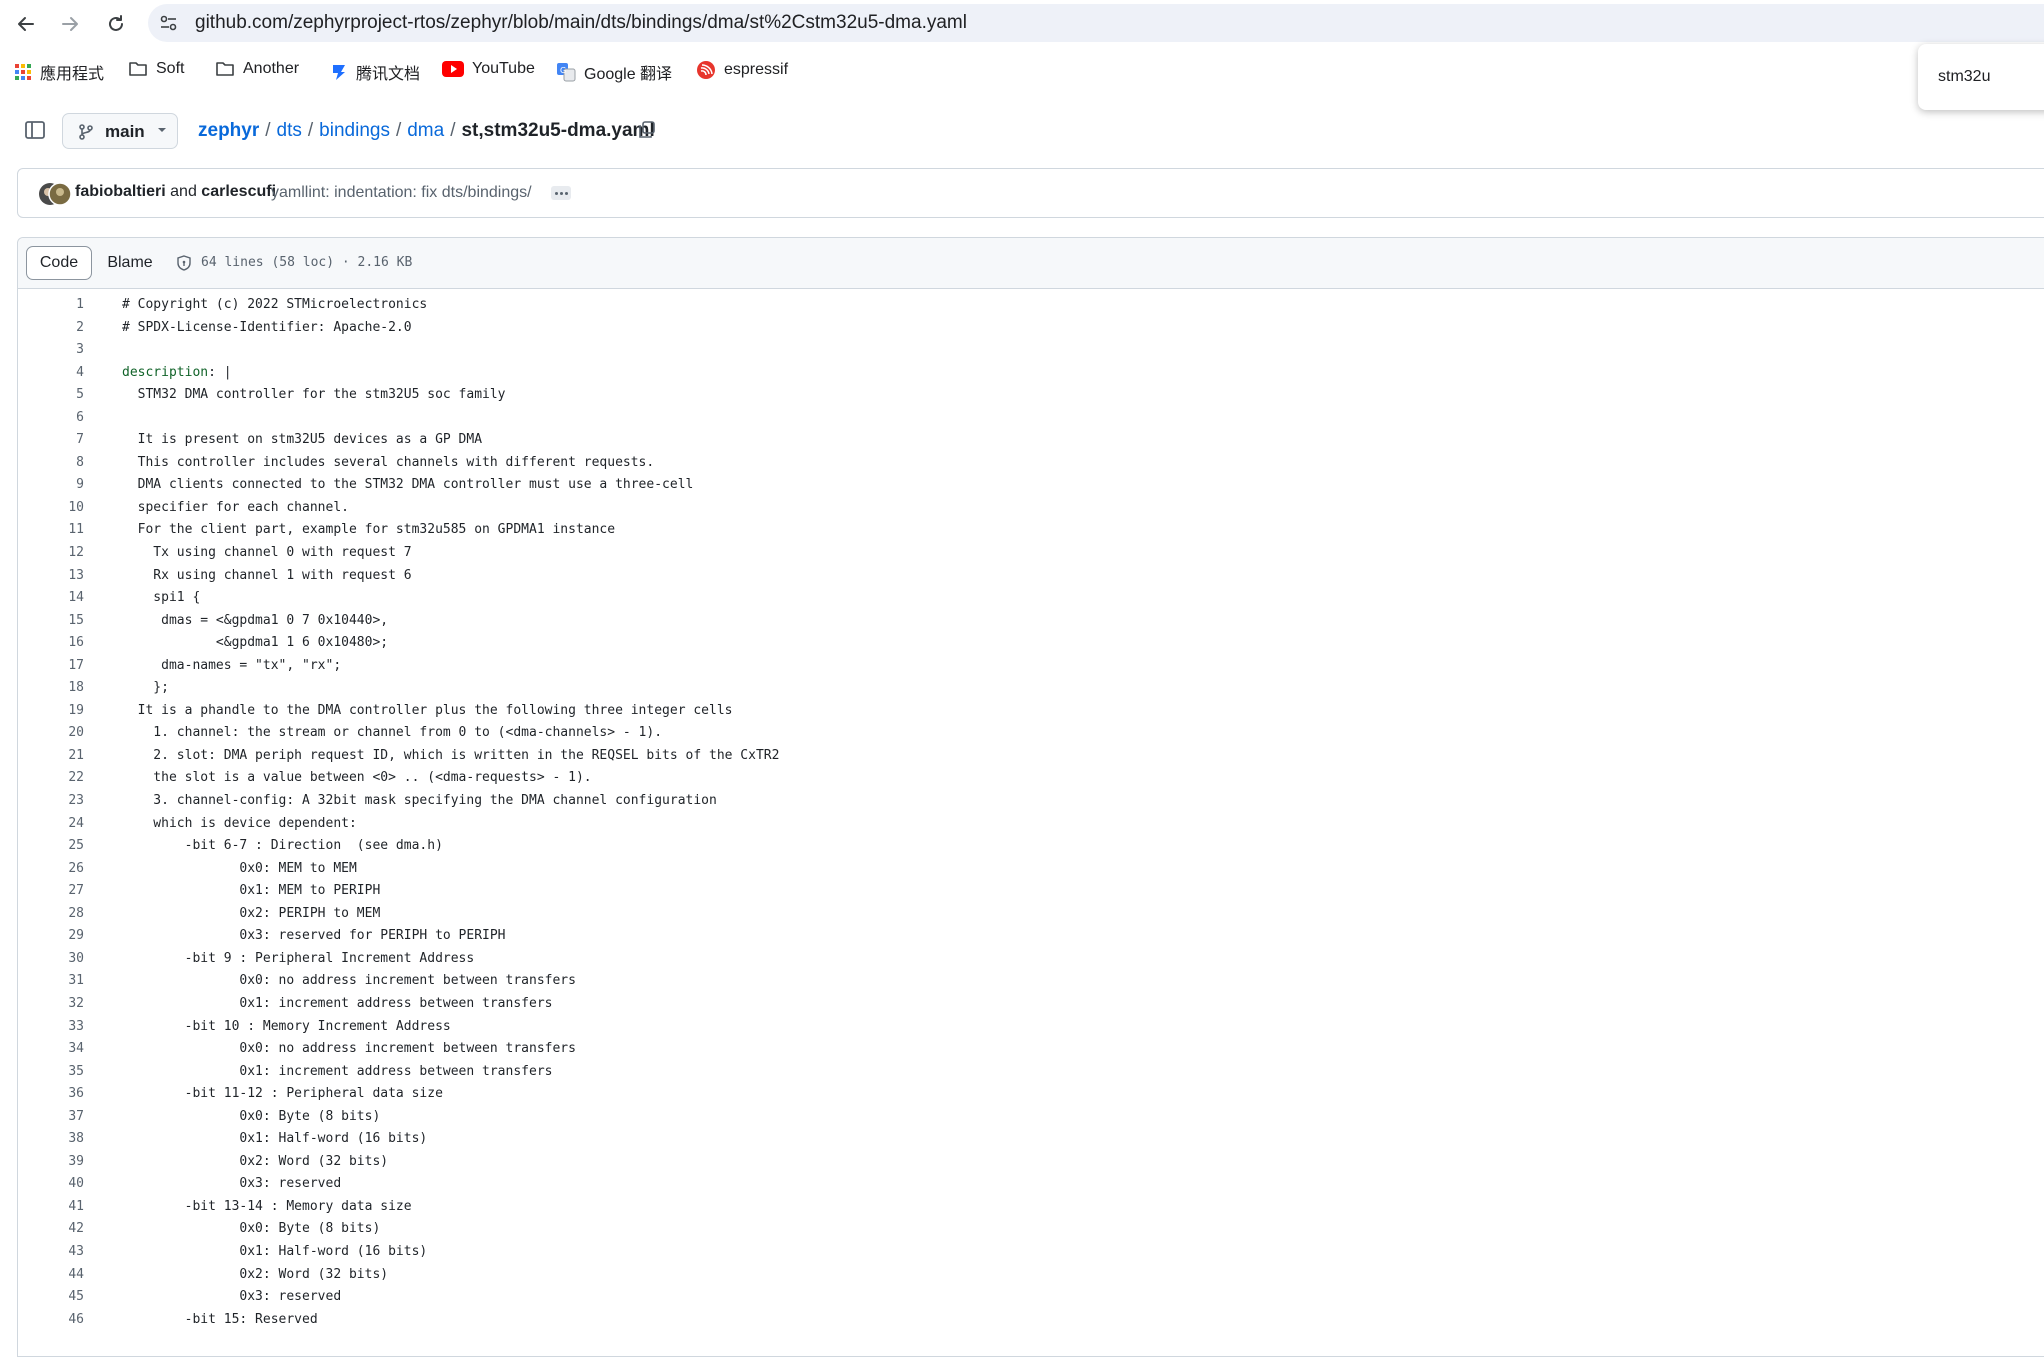 The height and width of the screenshot is (1357, 2044). What do you see at coordinates (51, 1274) in the screenshot?
I see `line-number: 44` at bounding box center [51, 1274].